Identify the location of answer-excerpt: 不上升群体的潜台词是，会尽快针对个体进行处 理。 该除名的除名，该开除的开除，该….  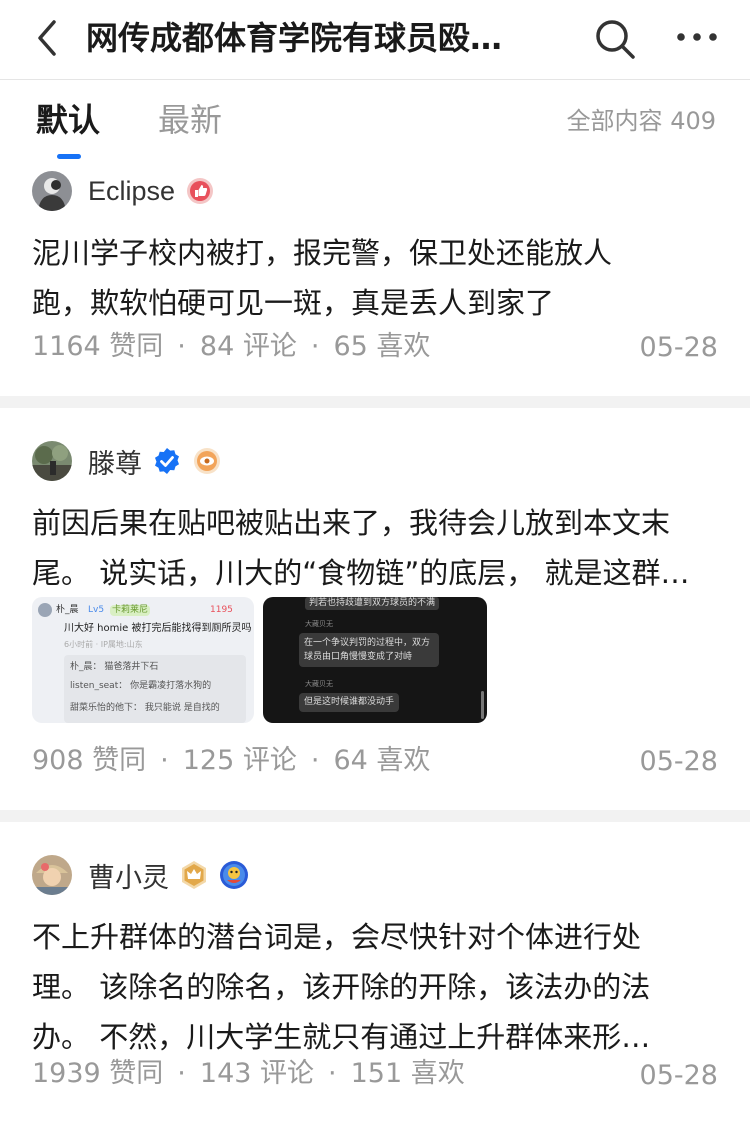
(377, 987).